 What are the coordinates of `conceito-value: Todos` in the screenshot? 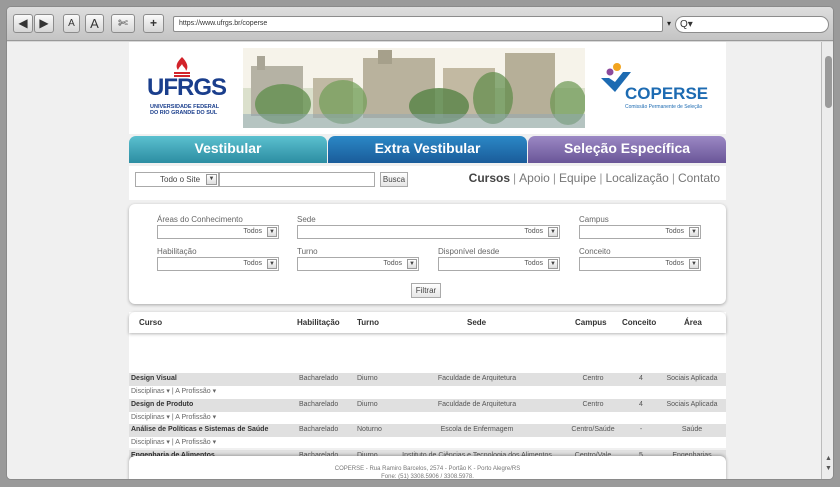 It's located at (674, 263).